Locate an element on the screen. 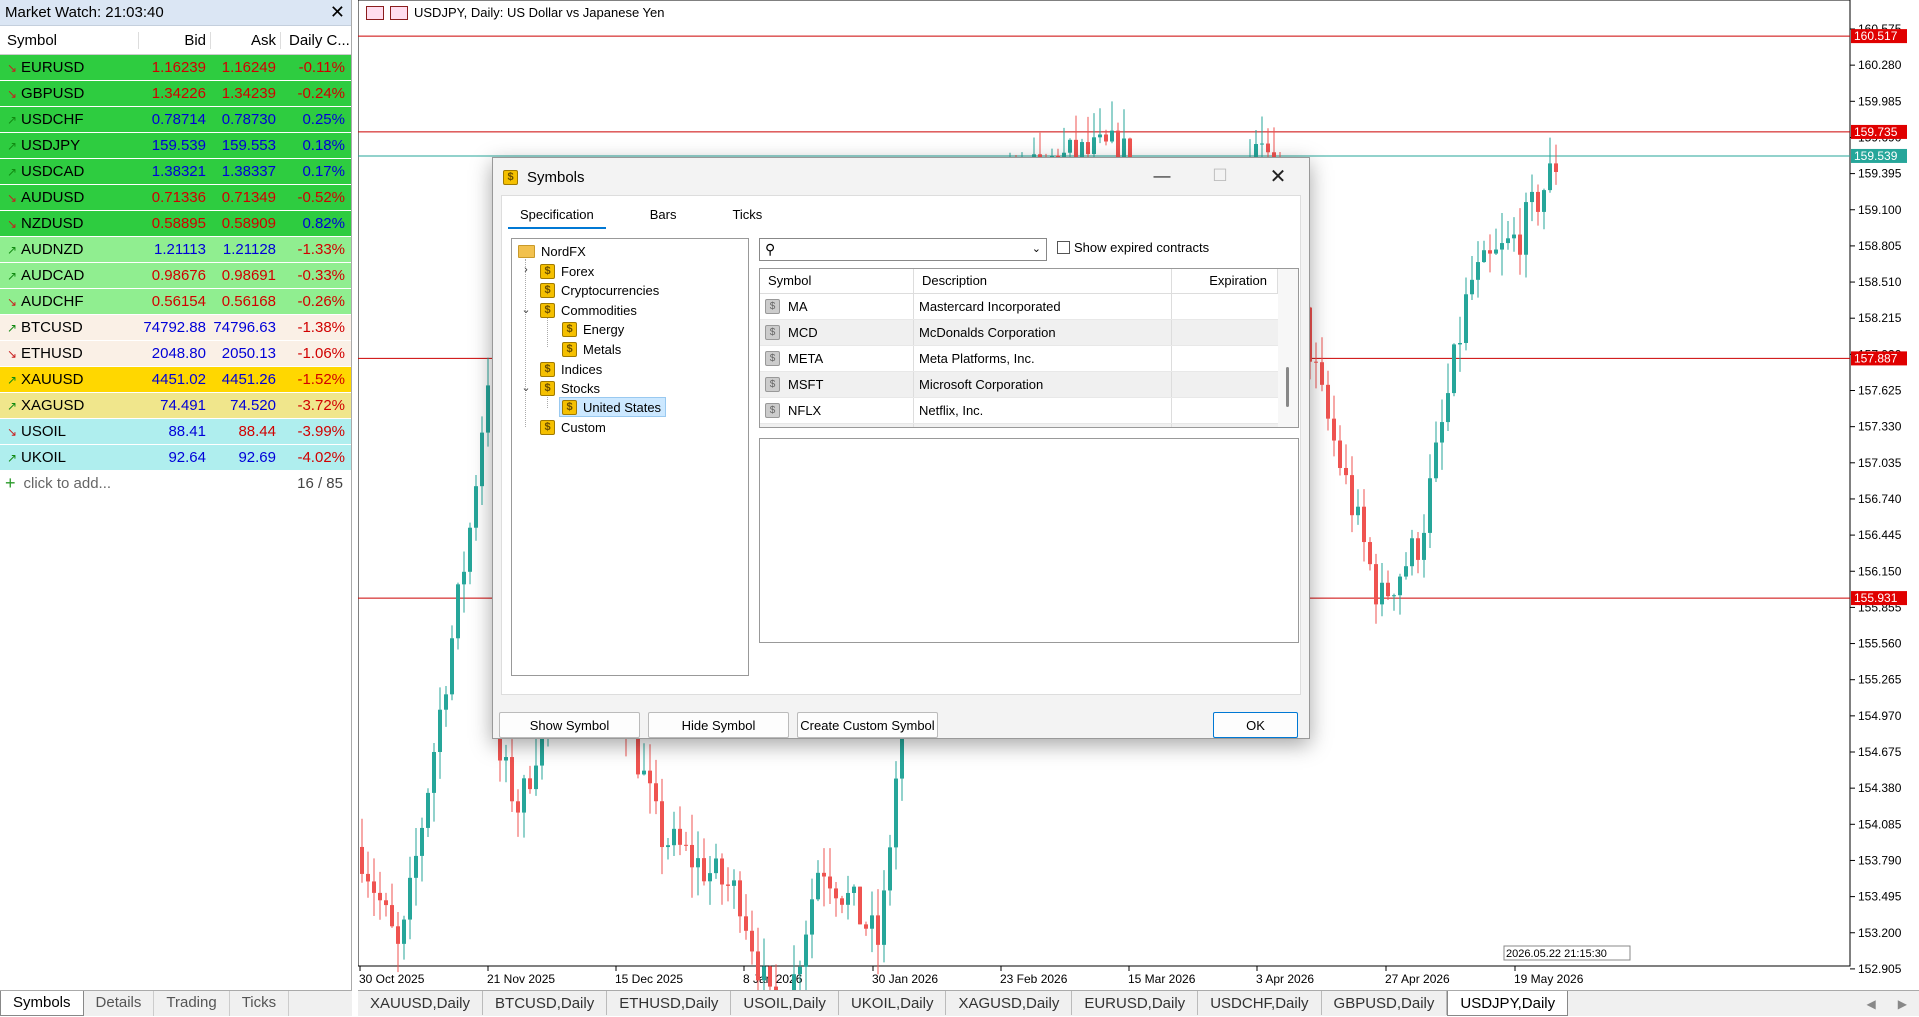  tab-ticks: Ticks is located at coordinates (260, 1003).